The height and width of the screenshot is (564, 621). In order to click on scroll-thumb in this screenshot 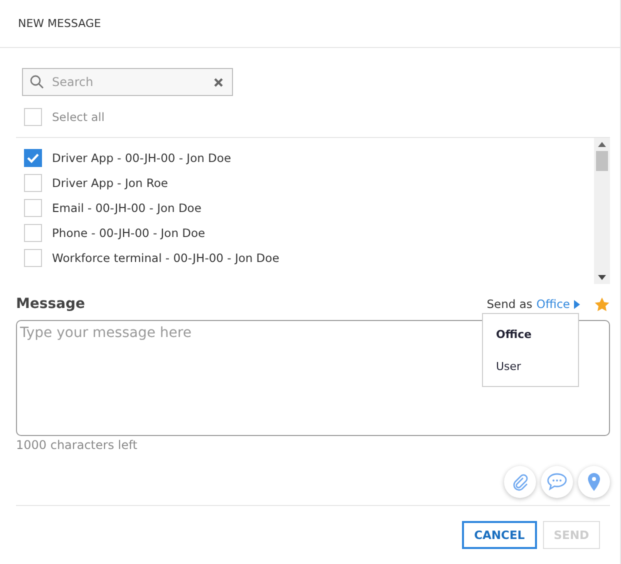, I will do `click(602, 161)`.